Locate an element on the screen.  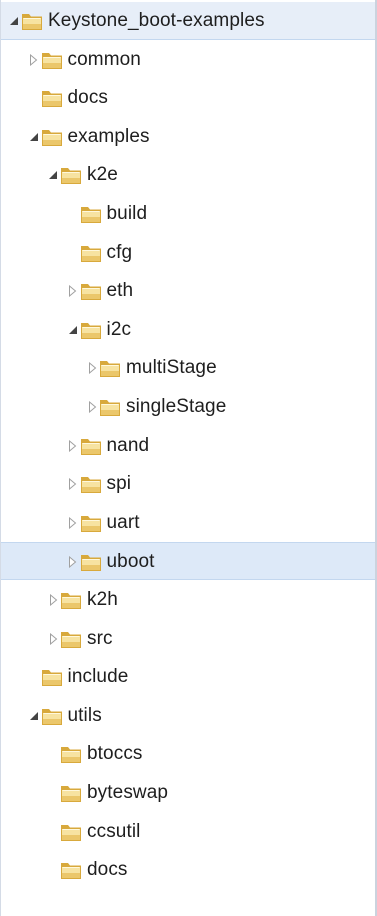
tree-item: utils is located at coordinates (188, 716).